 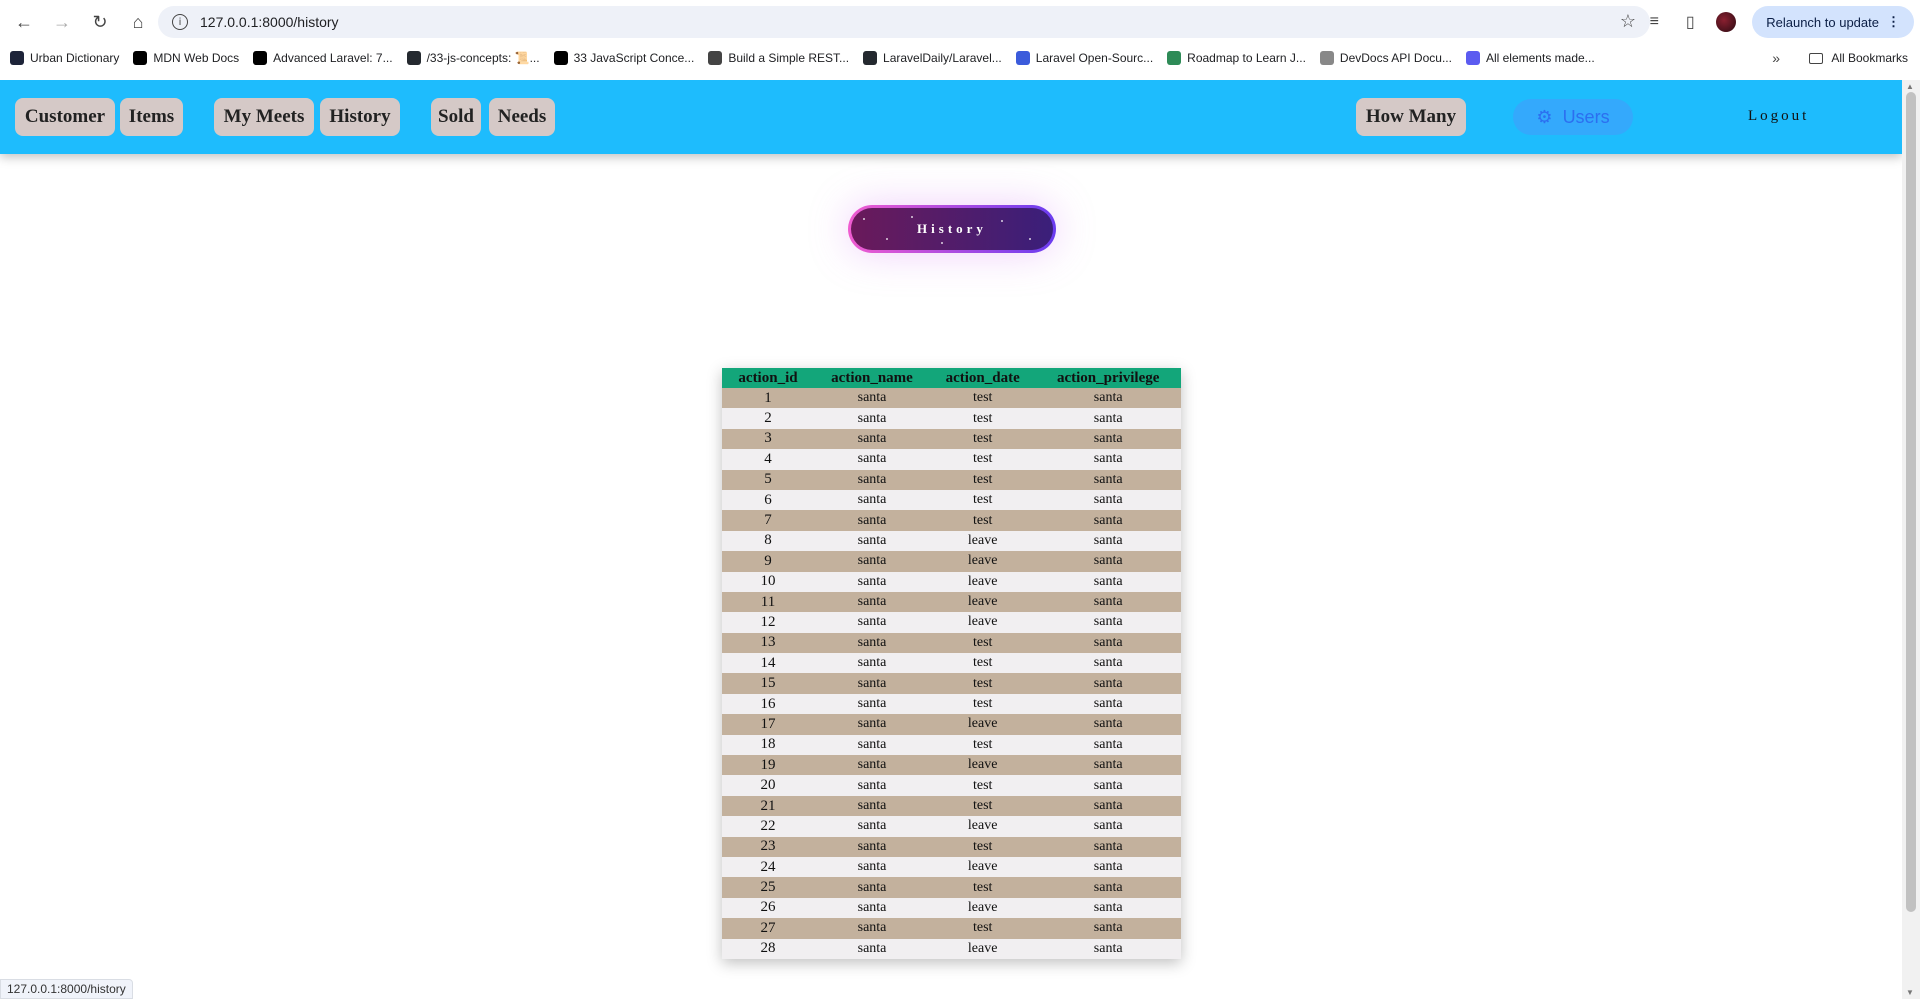 I want to click on logout-link: Logout, so click(x=1778, y=116).